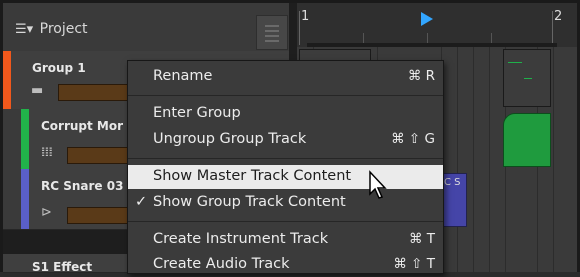  What do you see at coordinates (452, 182) in the screenshot?
I see `audio-clip-label: C S` at bounding box center [452, 182].